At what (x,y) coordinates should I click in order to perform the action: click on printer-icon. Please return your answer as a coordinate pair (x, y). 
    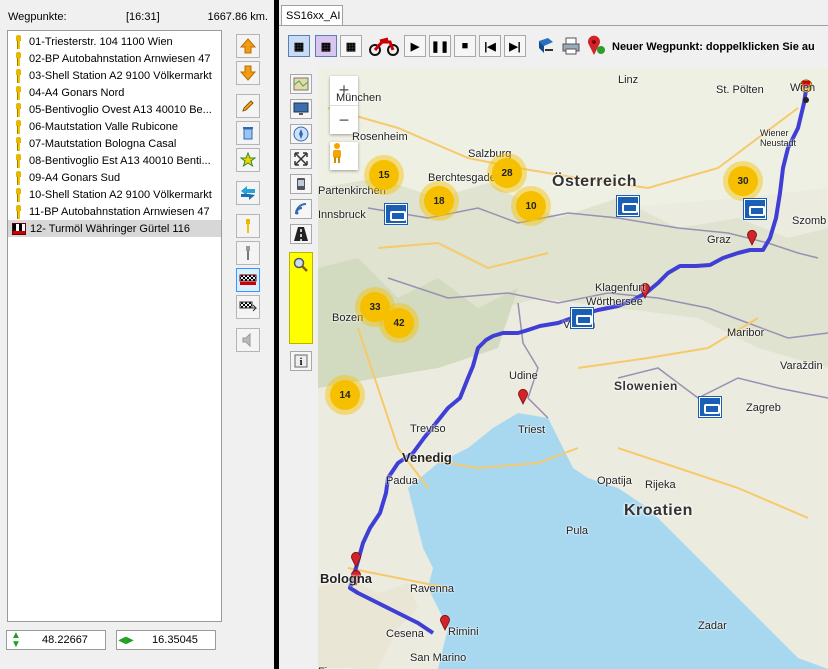
    Looking at the image, I should click on (571, 46).